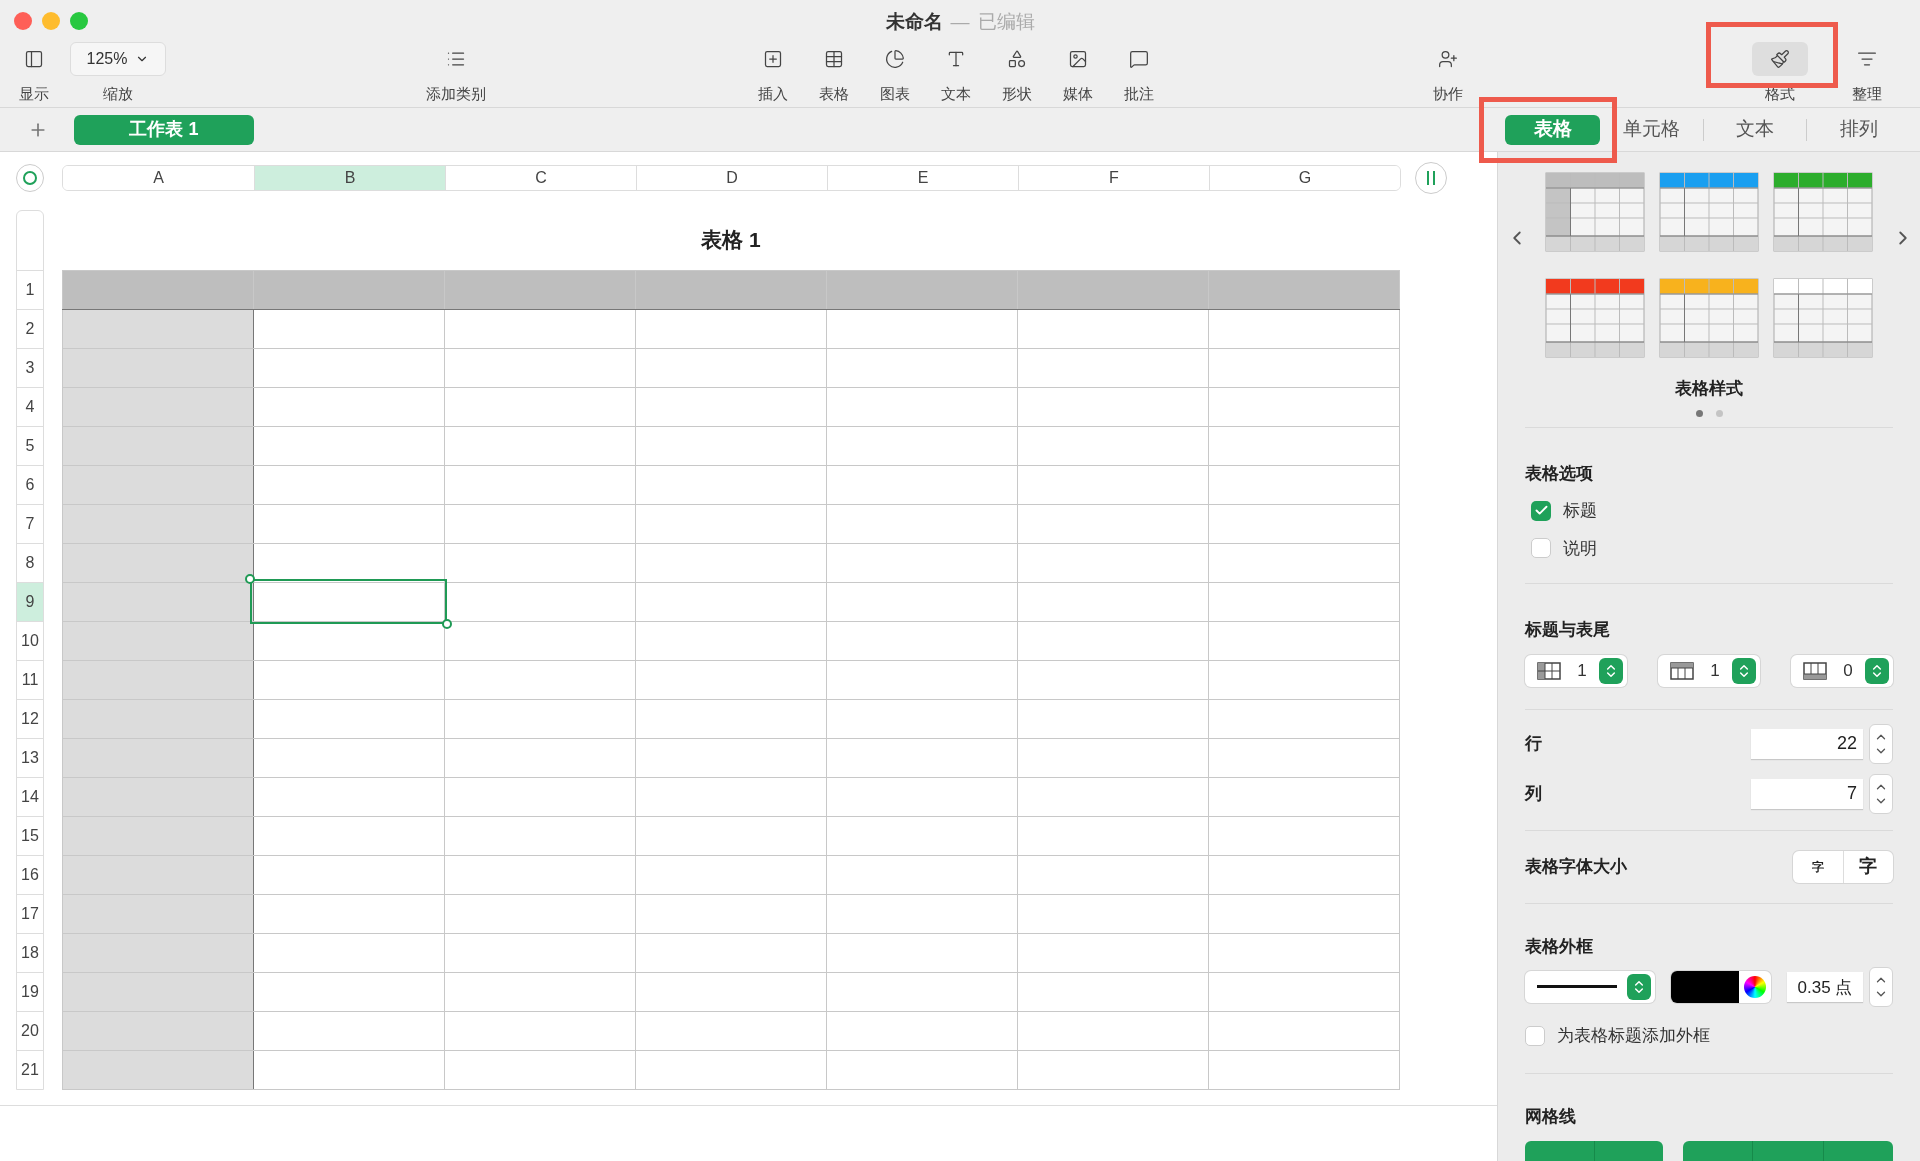 The height and width of the screenshot is (1161, 1920). What do you see at coordinates (349, 178) in the screenshot?
I see `column-header: B` at bounding box center [349, 178].